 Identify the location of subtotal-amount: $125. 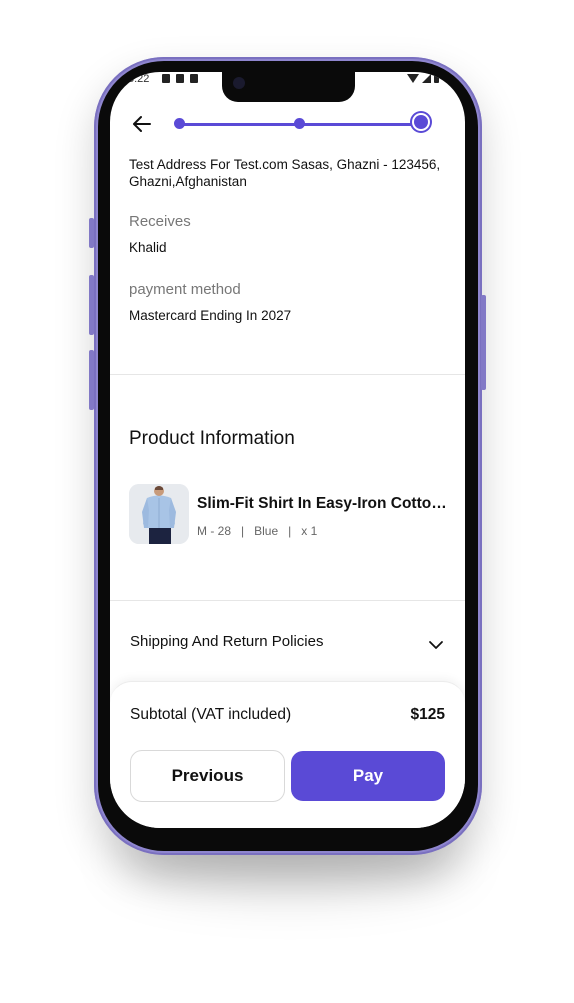
(427, 714).